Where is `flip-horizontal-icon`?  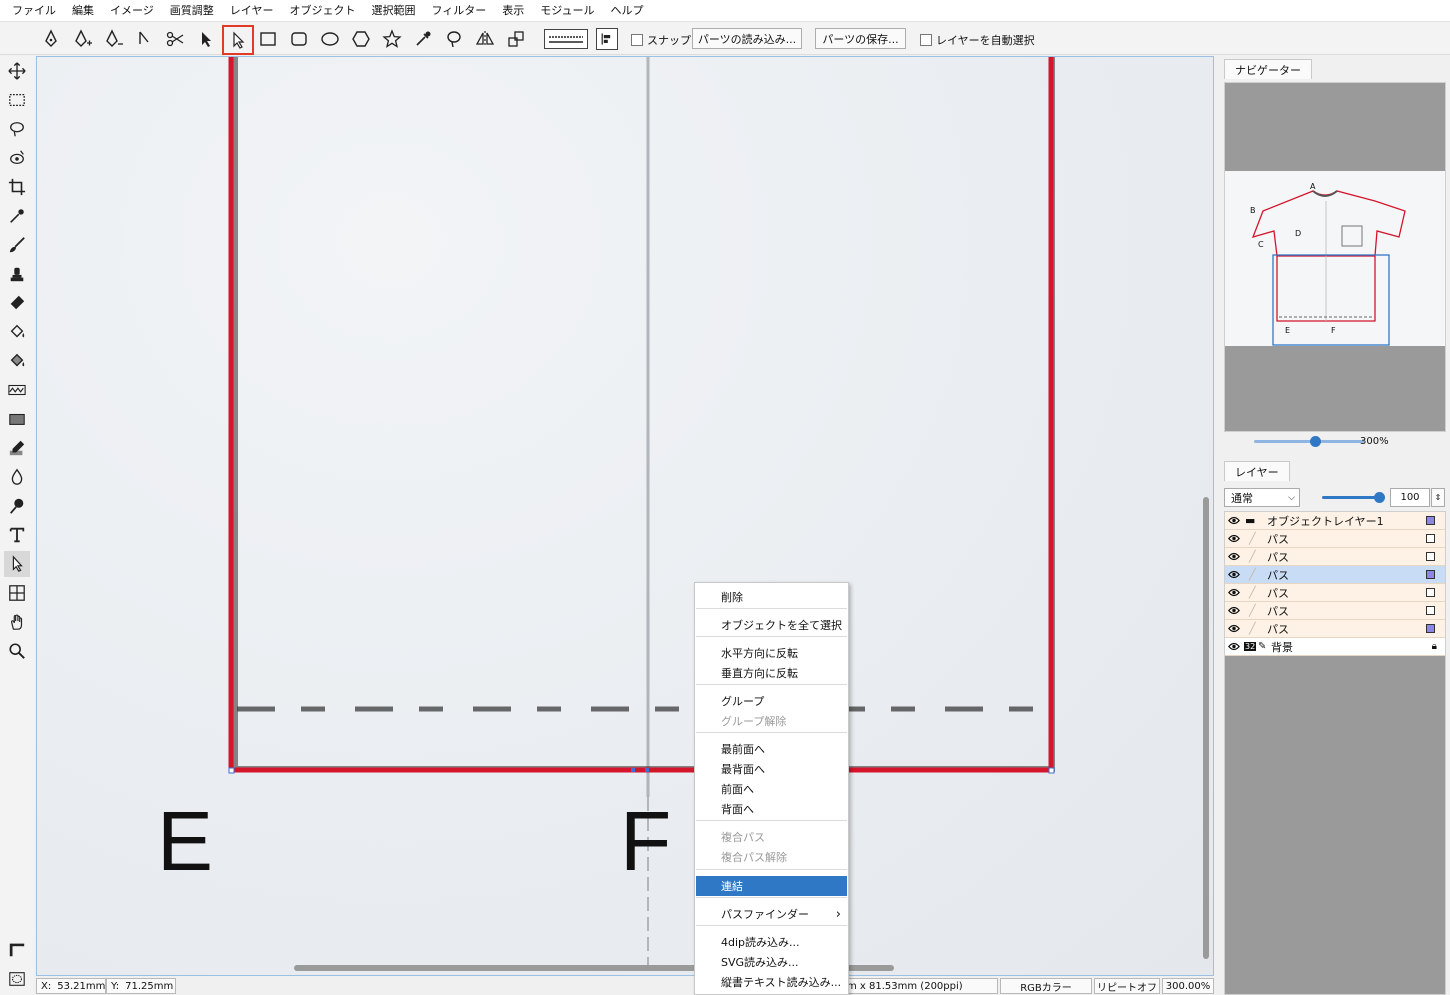 flip-horizontal-icon is located at coordinates (485, 39).